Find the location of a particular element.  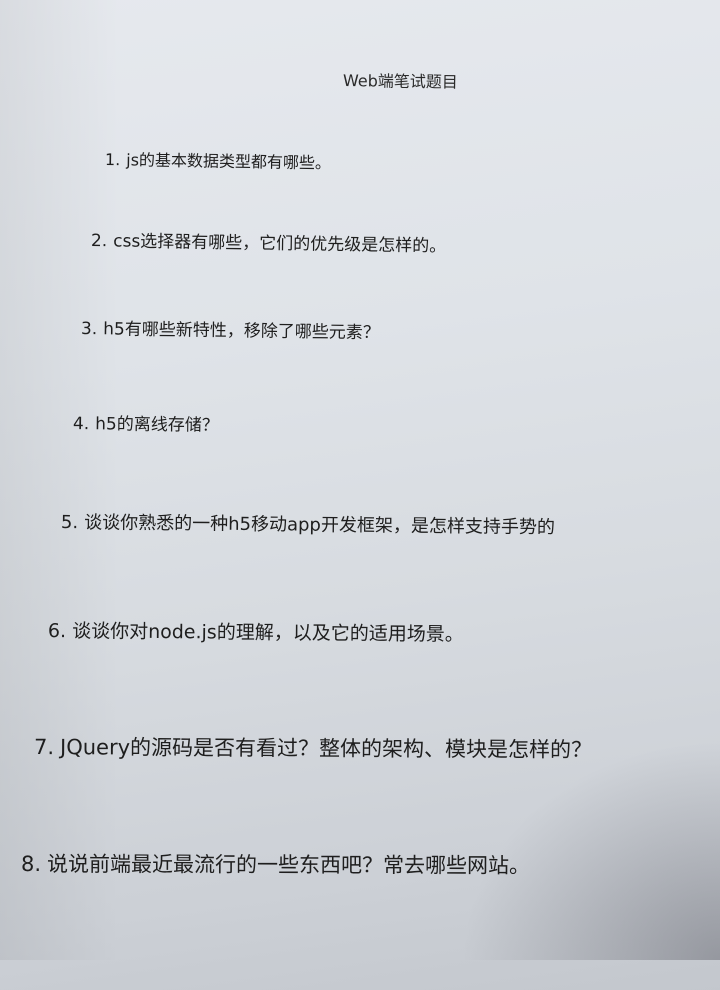

question-number: 7. is located at coordinates (44, 747).